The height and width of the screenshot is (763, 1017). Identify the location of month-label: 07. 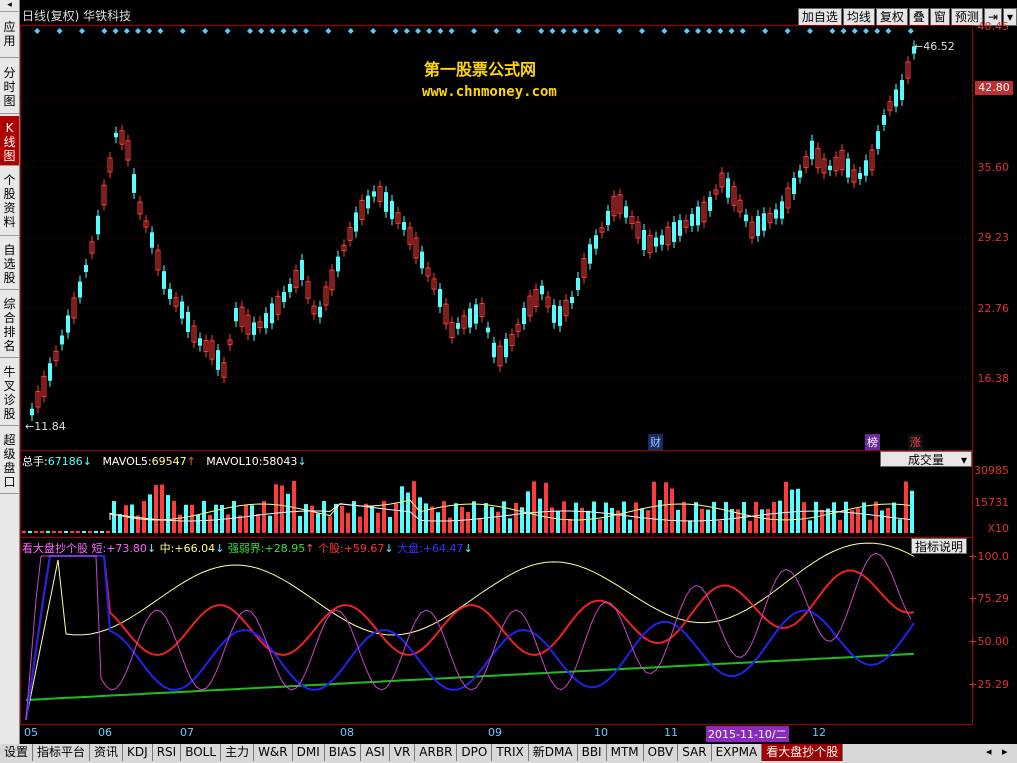
(187, 732).